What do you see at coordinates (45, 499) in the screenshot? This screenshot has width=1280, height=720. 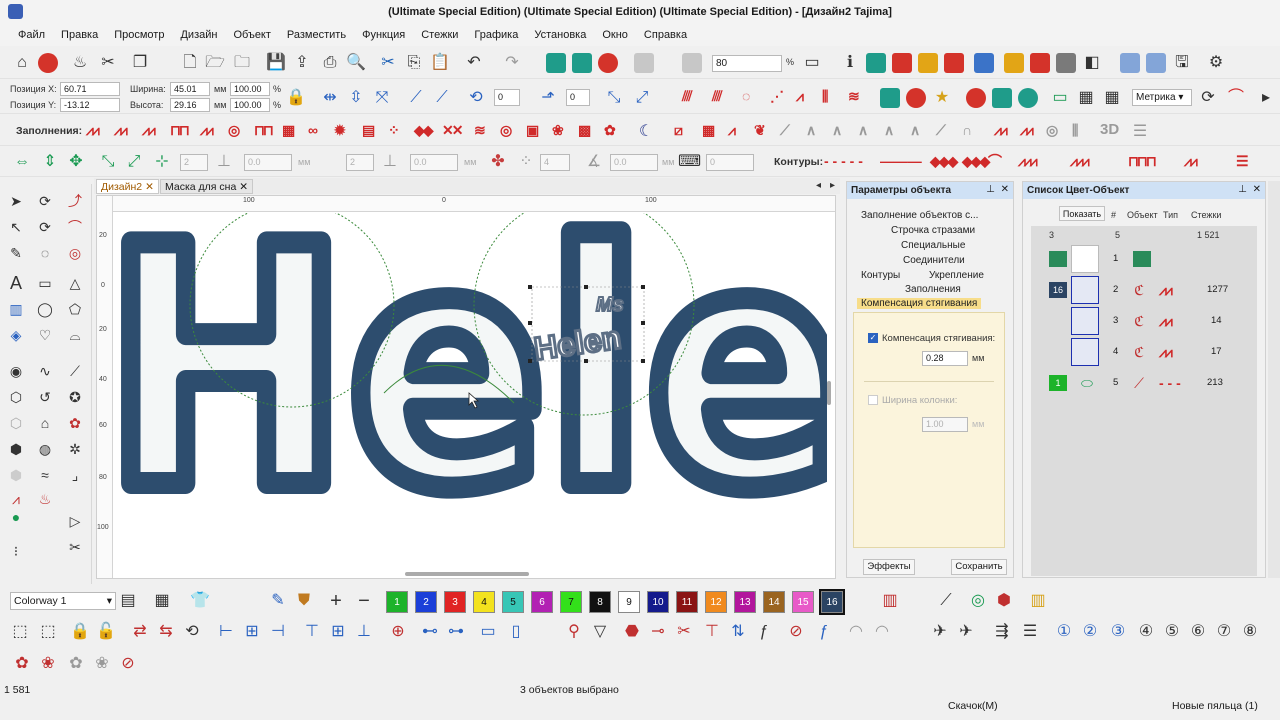 I see `applique-tool-icon: ♨` at bounding box center [45, 499].